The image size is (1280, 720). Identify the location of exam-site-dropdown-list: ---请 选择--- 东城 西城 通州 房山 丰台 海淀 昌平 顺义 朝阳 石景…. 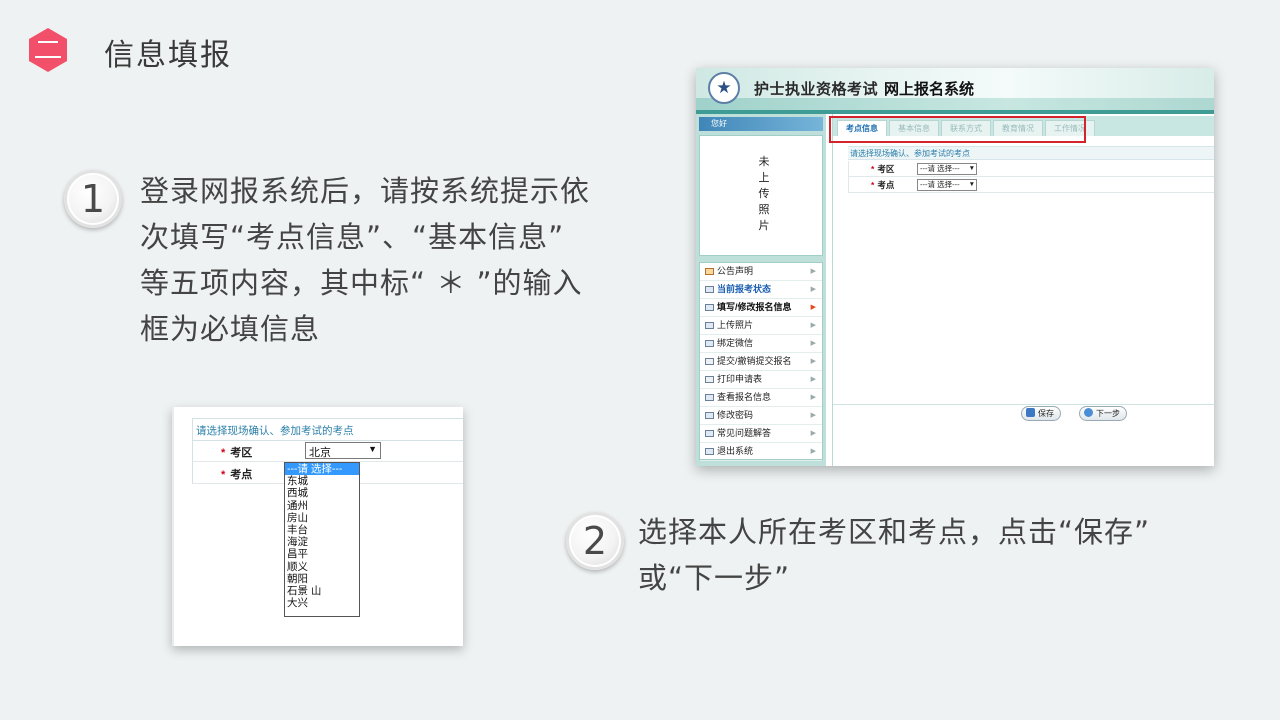
(322, 539).